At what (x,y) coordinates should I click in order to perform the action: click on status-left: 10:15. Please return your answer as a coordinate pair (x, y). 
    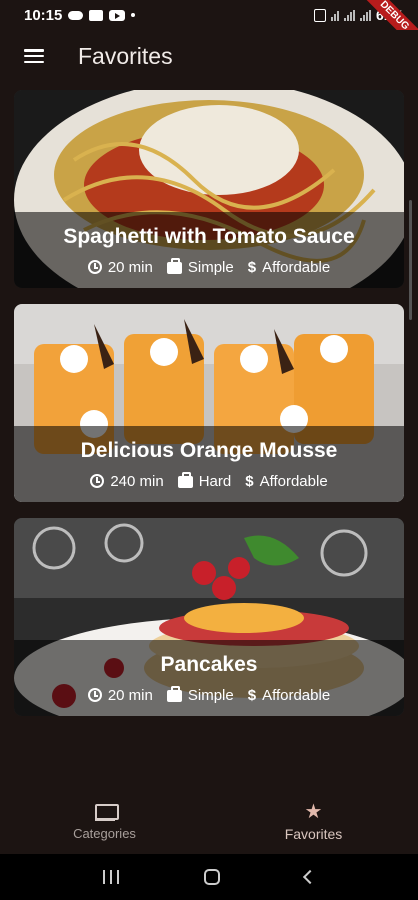
    Looking at the image, I should click on (80, 15).